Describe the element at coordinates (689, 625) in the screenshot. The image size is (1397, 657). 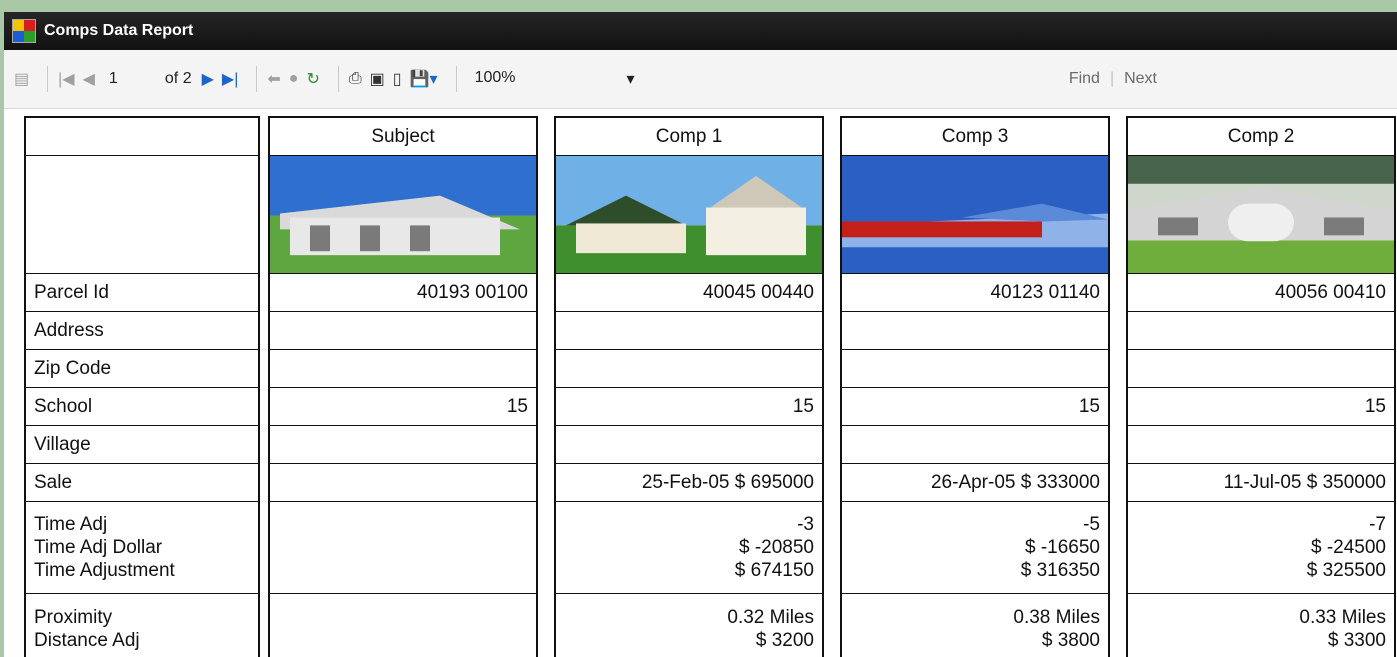
I see `comp1-proximity-block: 0.32 Miles $ 3200` at that location.